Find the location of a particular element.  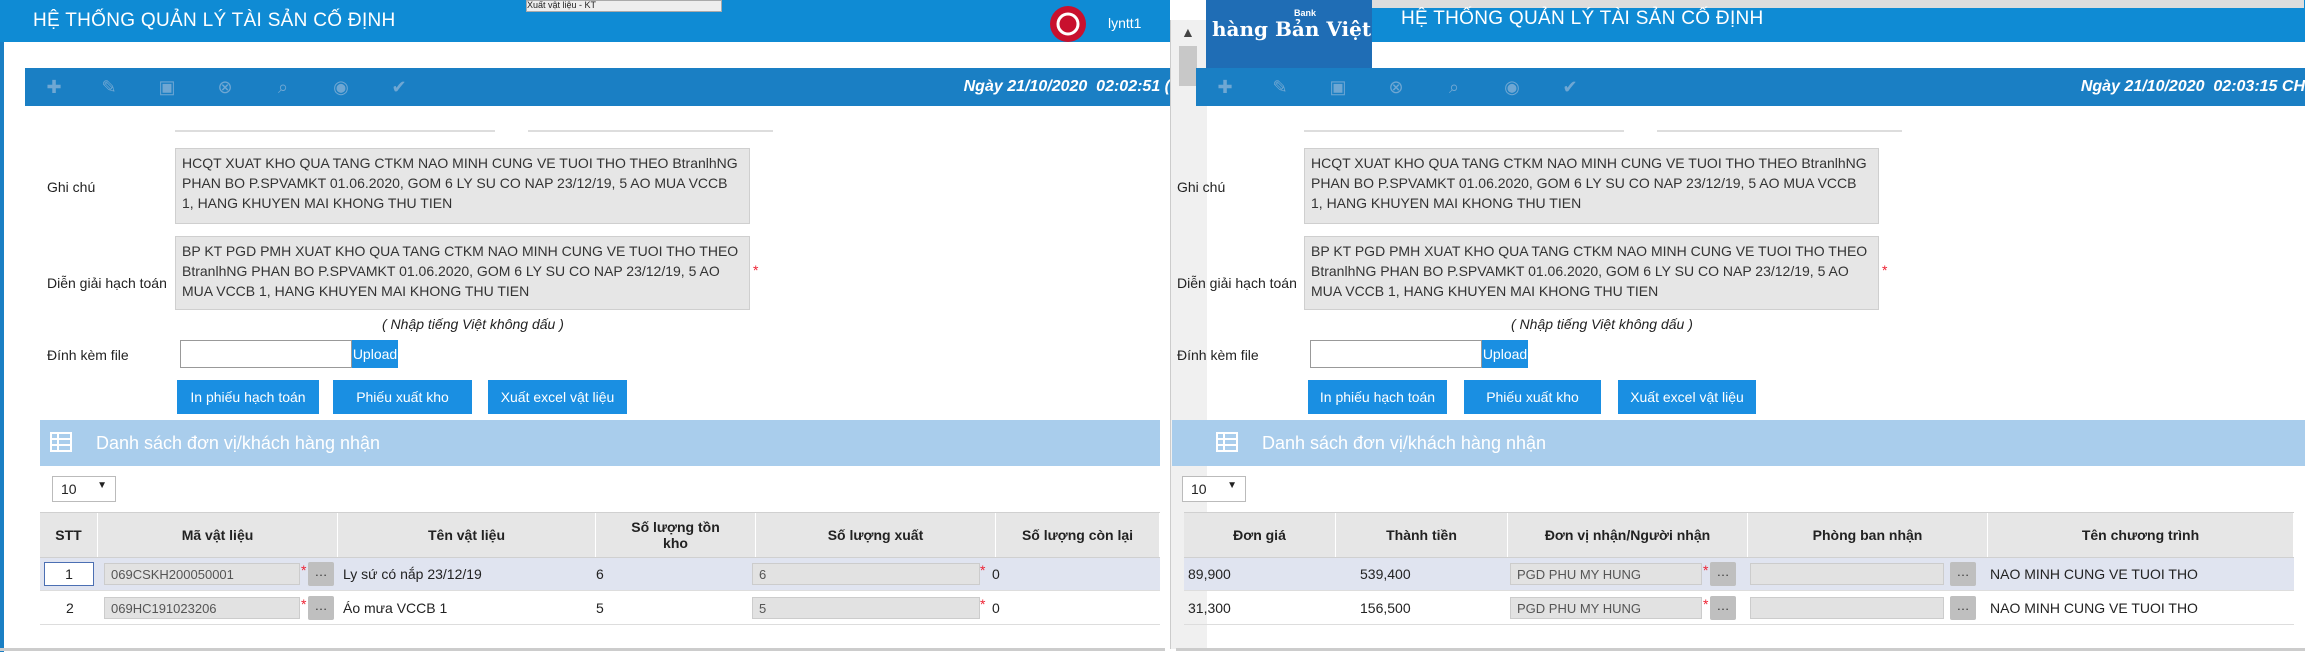

right-datetime: Ngày 21/10/2020 02:03:15 CH is located at coordinates (2193, 87).